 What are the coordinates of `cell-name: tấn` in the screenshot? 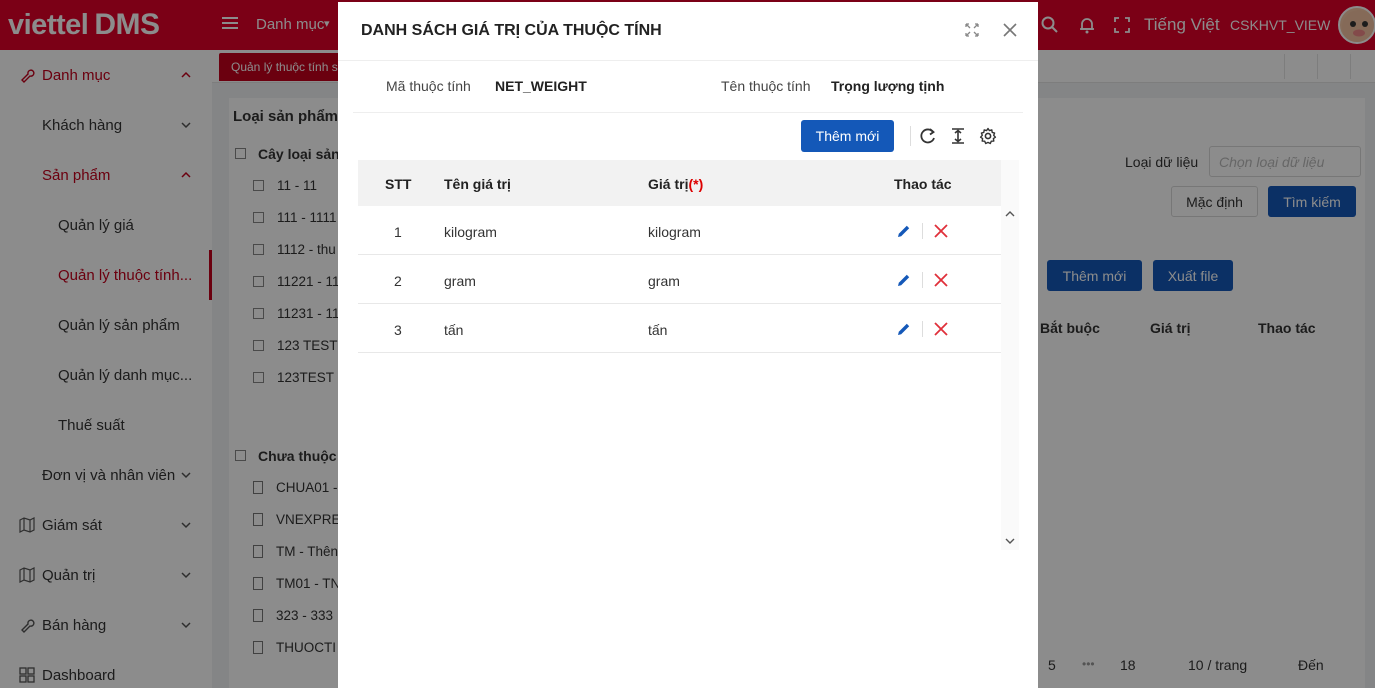 It's located at (454, 330).